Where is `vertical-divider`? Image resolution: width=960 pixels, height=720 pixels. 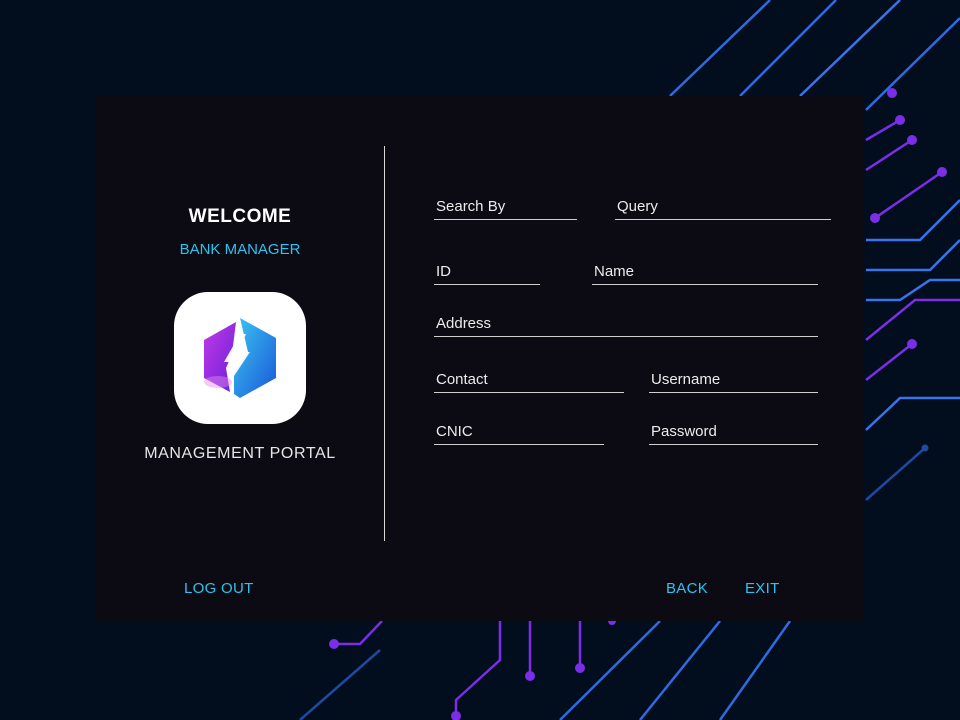 vertical-divider is located at coordinates (384, 343).